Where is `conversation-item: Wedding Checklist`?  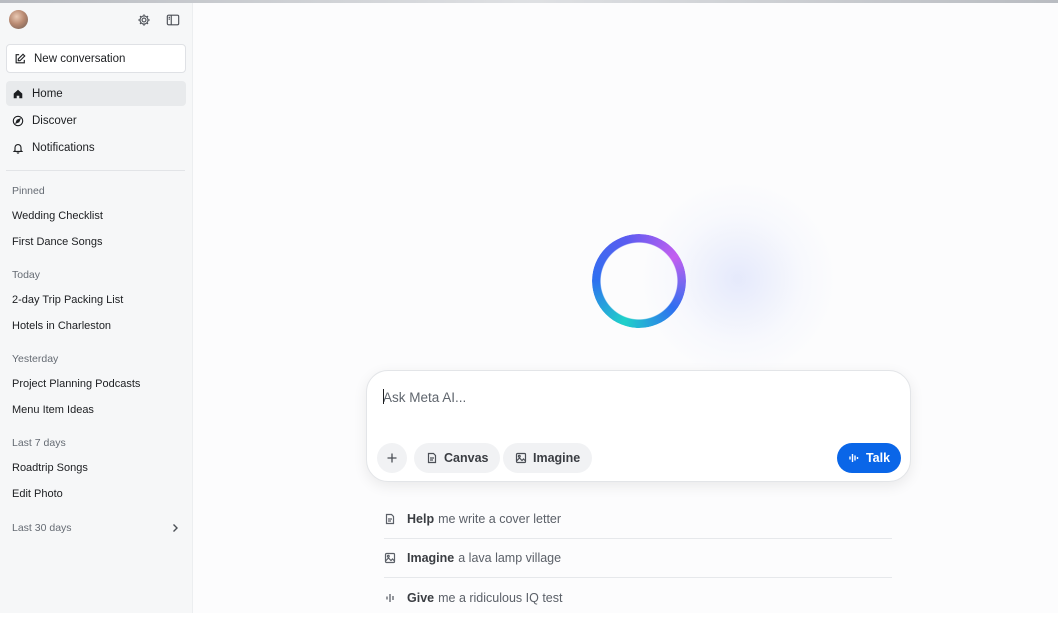 conversation-item: Wedding Checklist is located at coordinates (57, 216).